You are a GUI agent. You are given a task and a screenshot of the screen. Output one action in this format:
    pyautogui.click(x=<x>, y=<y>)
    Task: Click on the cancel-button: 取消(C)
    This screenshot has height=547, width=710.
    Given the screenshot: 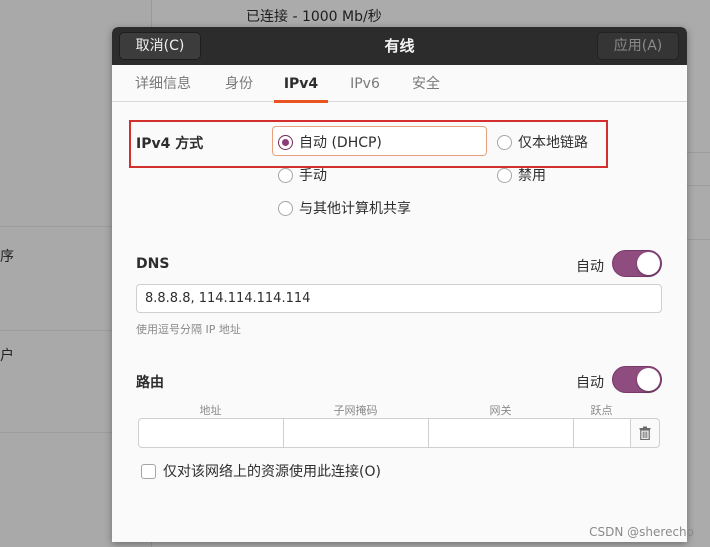 What is the action you would take?
    pyautogui.click(x=160, y=46)
    